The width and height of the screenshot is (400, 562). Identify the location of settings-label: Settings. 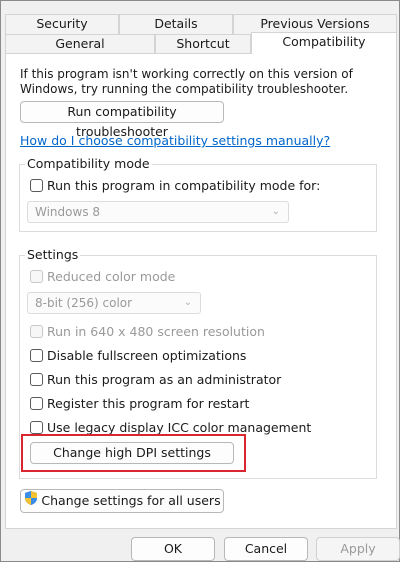
(53, 254).